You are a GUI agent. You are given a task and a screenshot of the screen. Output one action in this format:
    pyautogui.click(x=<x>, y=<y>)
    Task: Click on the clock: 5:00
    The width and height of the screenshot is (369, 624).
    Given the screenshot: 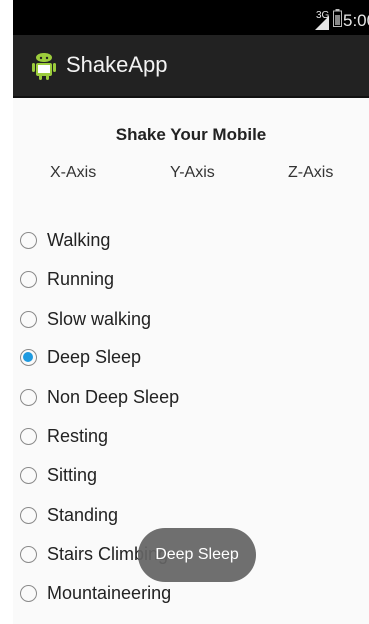 What is the action you would take?
    pyautogui.click(x=356, y=20)
    